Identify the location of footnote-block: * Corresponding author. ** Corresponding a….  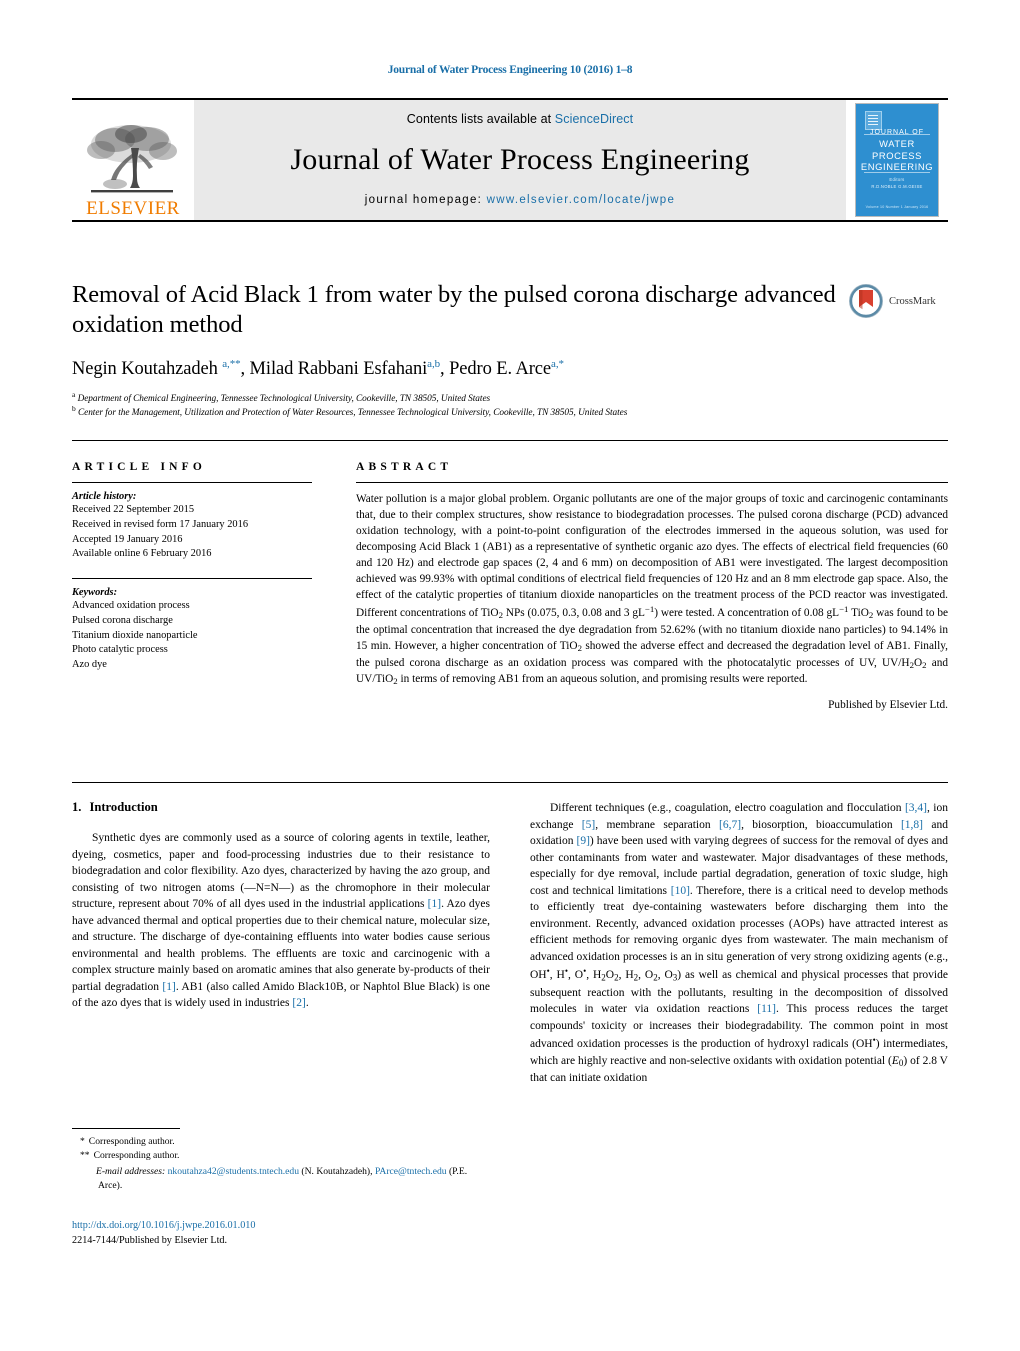
(281, 1161).